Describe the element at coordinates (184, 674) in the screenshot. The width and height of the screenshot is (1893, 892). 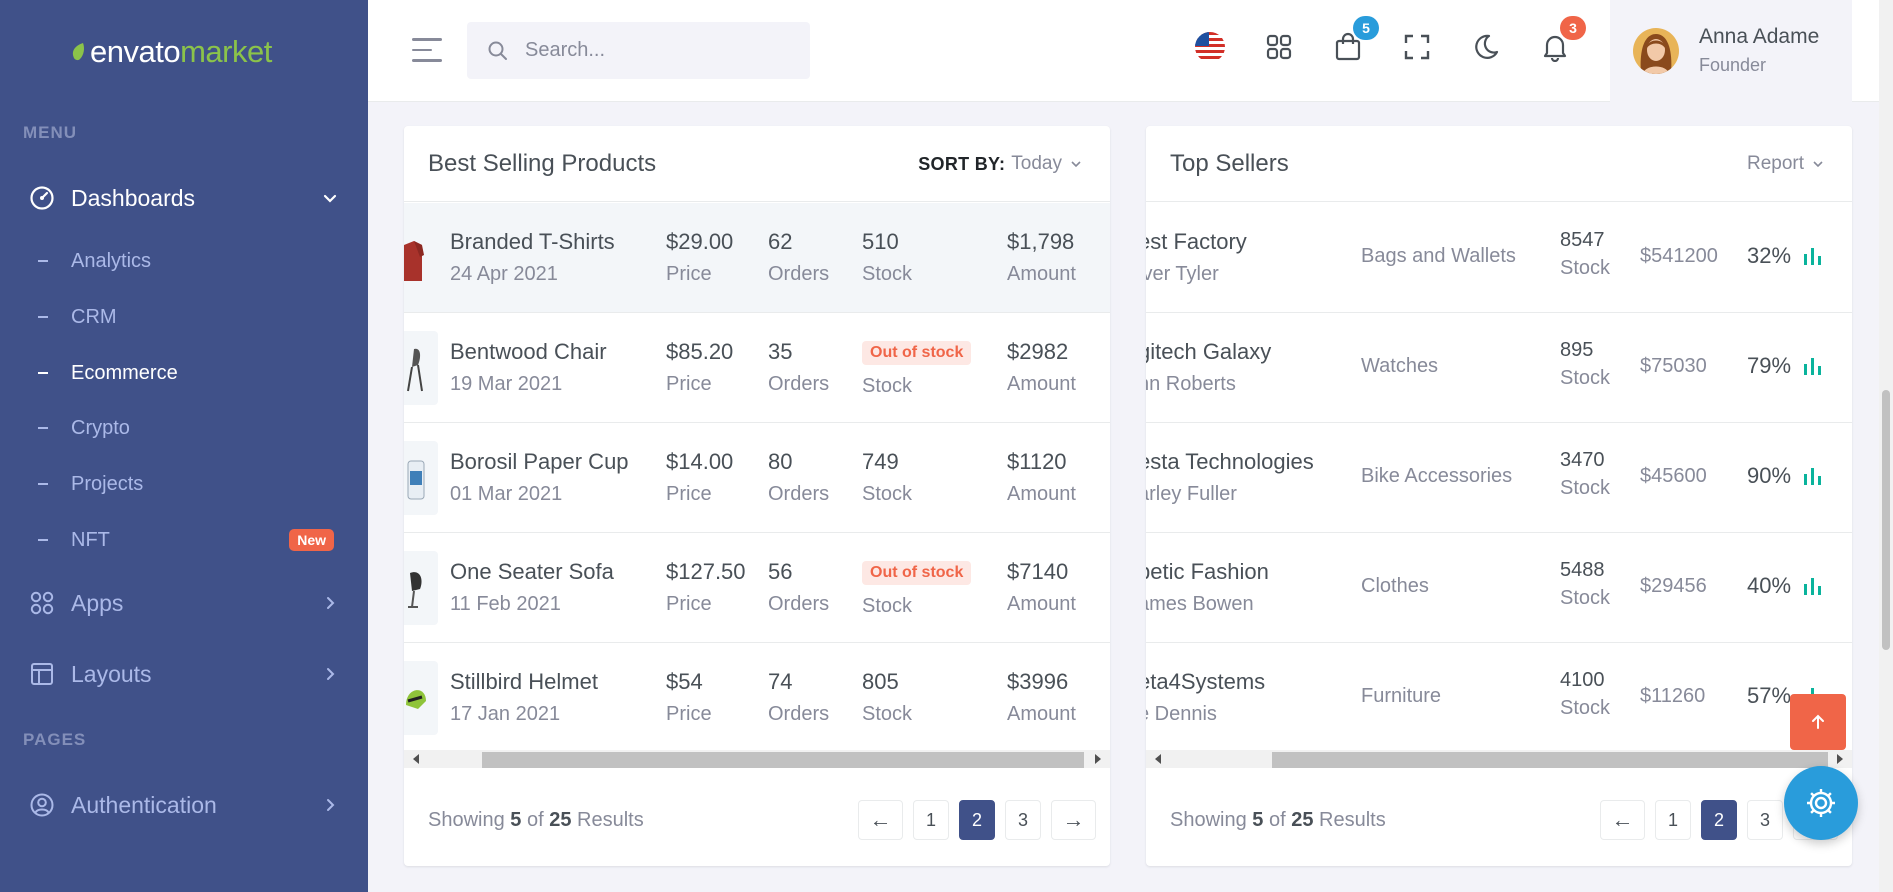
I see `nav-layouts: Layouts` at that location.